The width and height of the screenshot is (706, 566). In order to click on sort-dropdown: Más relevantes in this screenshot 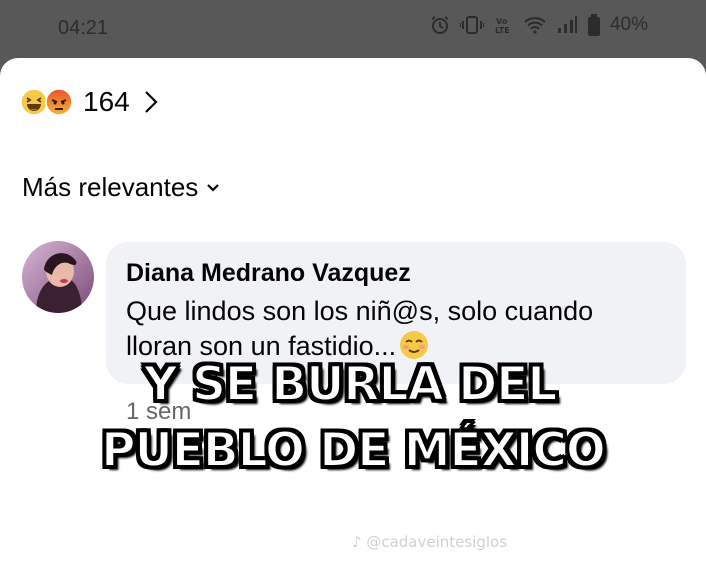, I will do `click(121, 187)`.